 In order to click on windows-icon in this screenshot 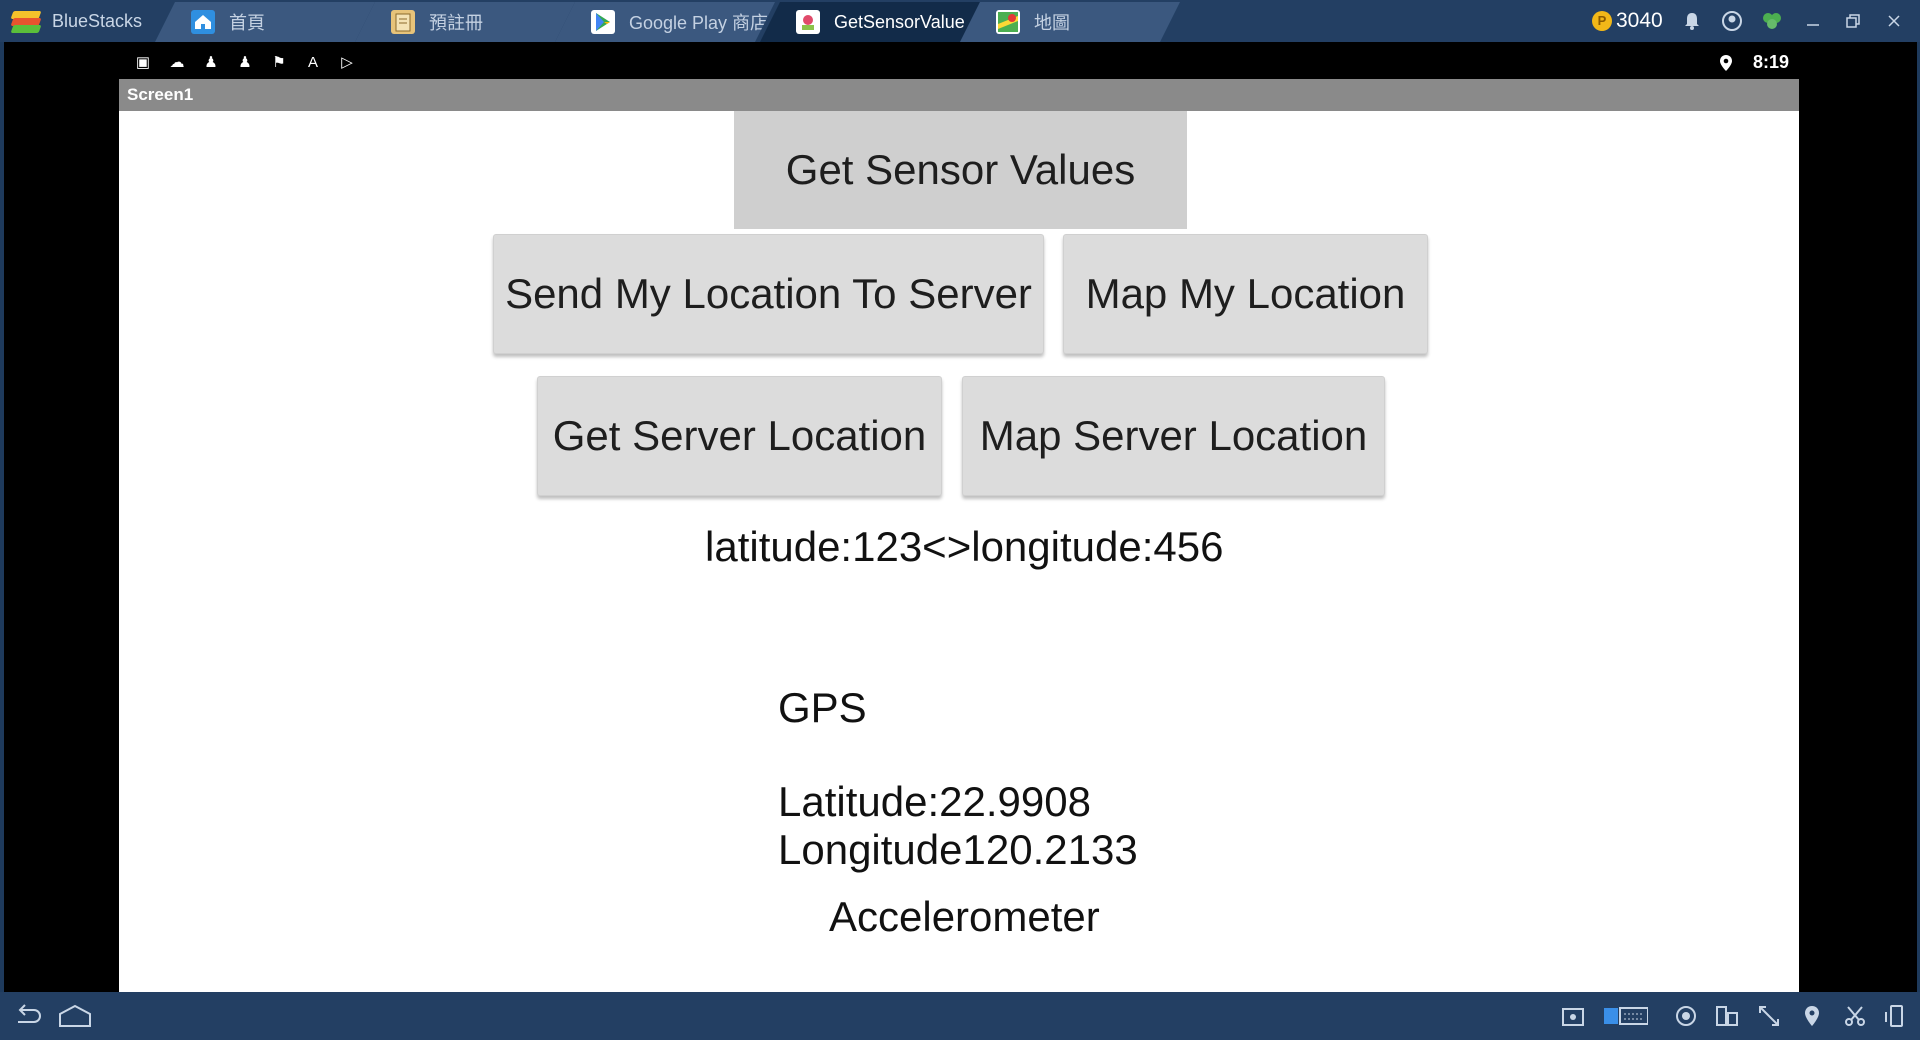, I will do `click(1727, 1016)`.